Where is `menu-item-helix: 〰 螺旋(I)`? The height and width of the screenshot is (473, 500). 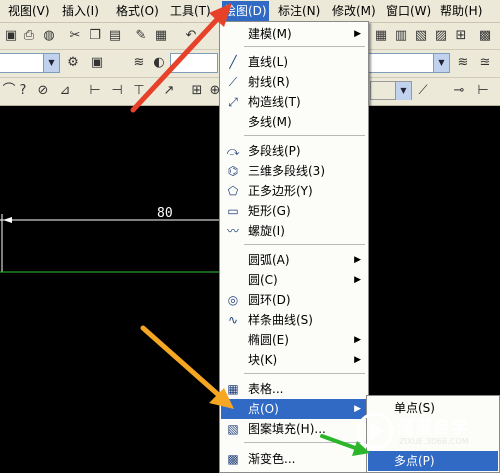 menu-item-helix: 〰 螺旋(I) is located at coordinates (294, 231).